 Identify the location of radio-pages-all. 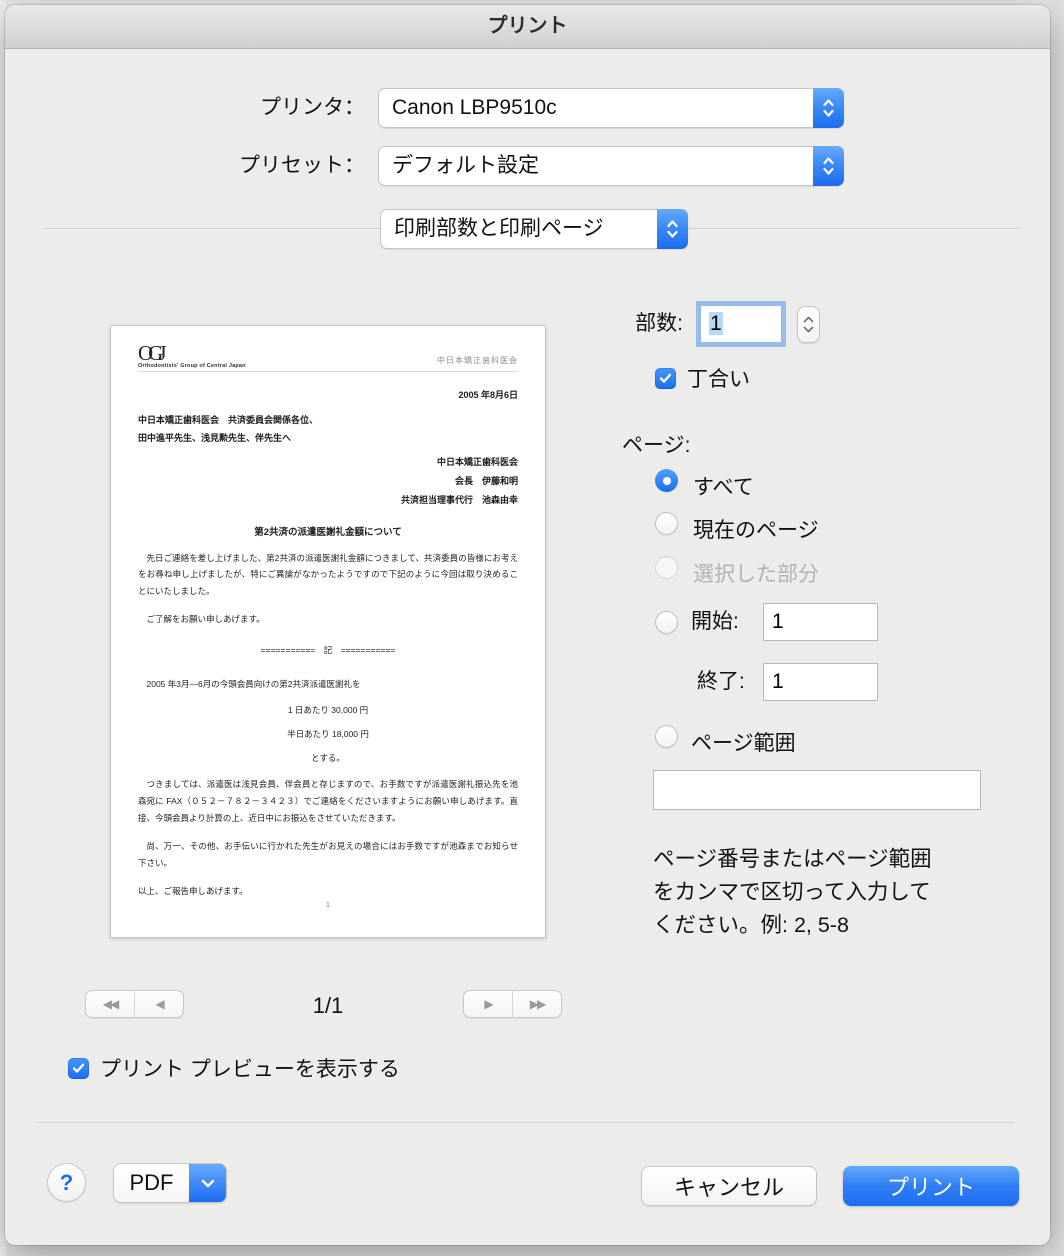
(666, 480).